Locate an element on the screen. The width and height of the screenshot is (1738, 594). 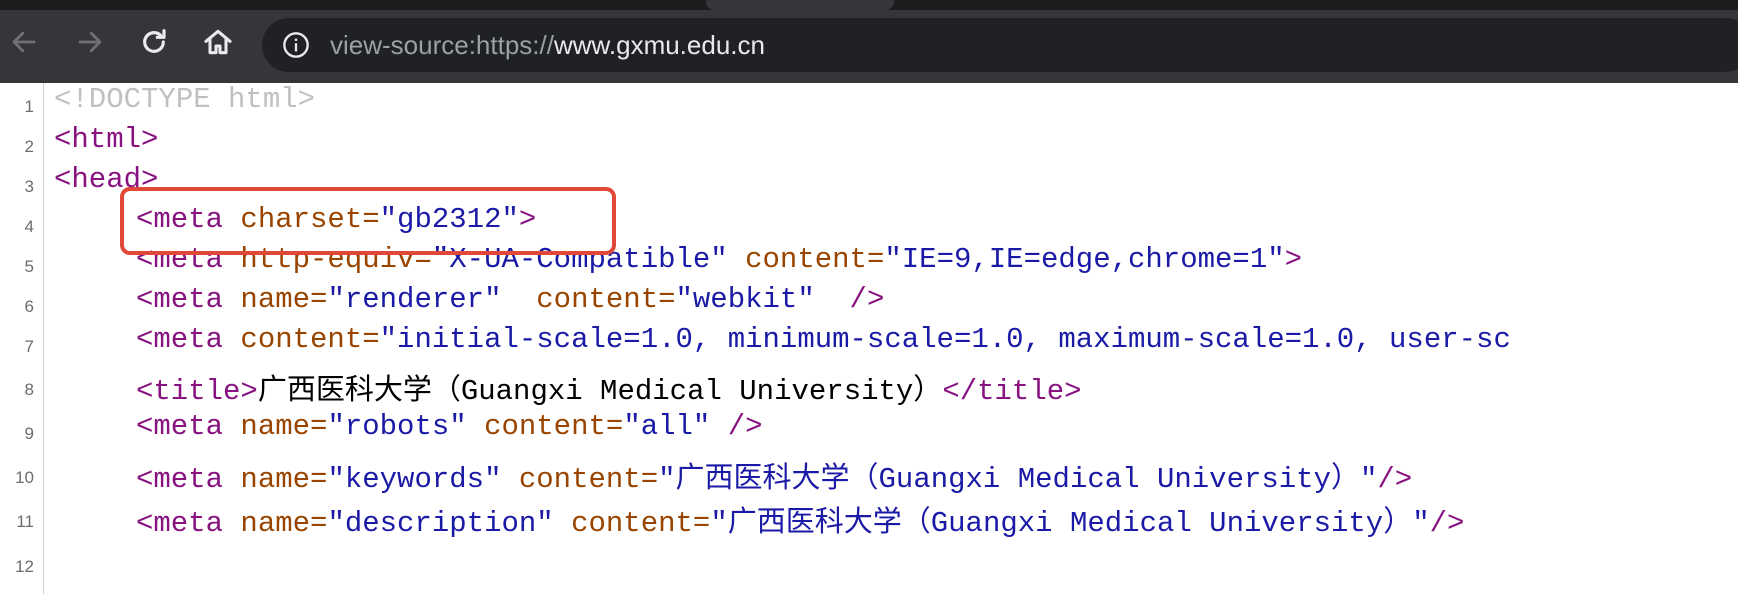
line-number: 5 is located at coordinates (29, 266).